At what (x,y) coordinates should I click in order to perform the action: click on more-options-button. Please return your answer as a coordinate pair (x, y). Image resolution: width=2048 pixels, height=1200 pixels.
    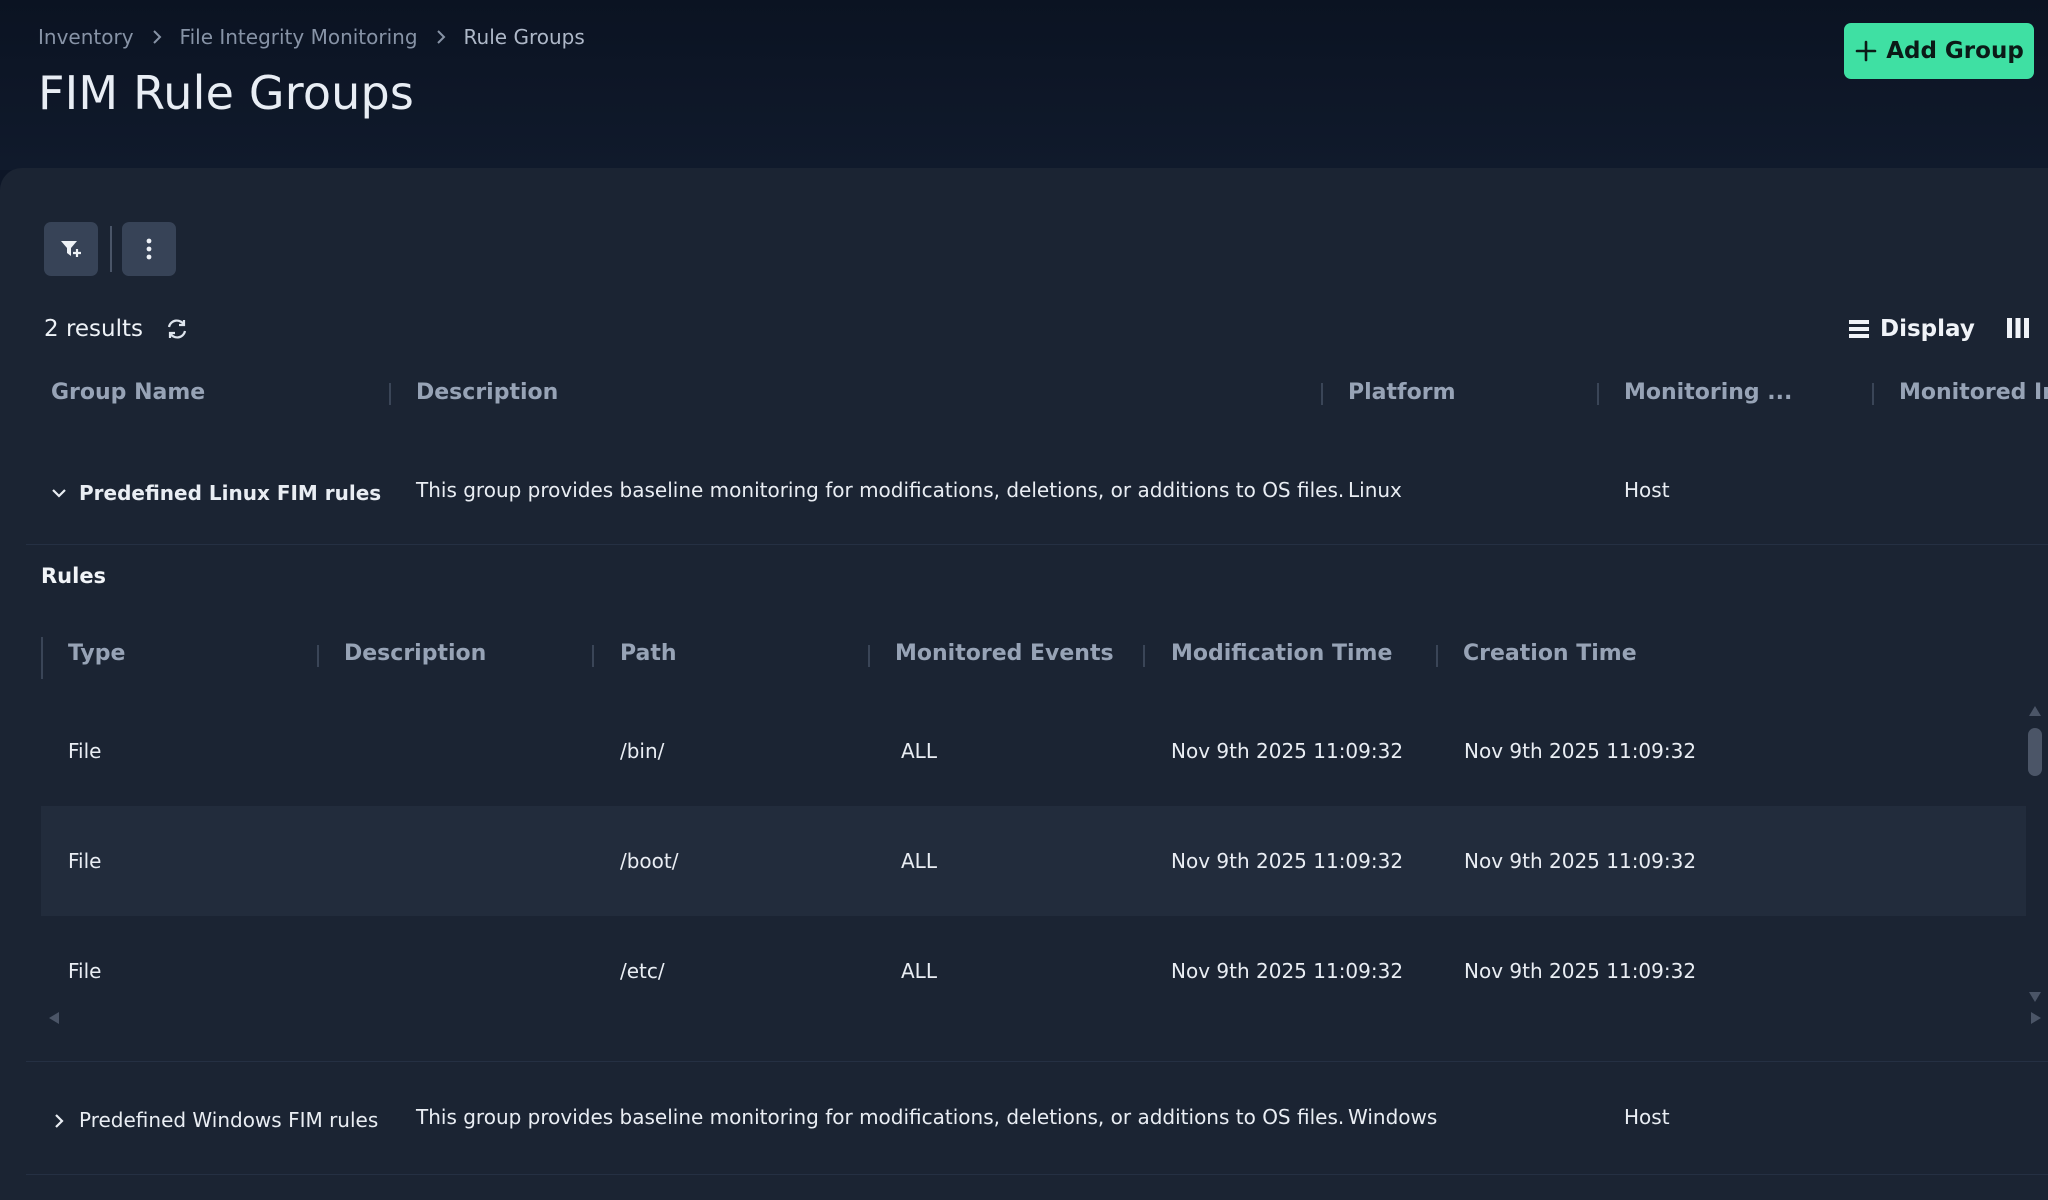
    Looking at the image, I should click on (149, 249).